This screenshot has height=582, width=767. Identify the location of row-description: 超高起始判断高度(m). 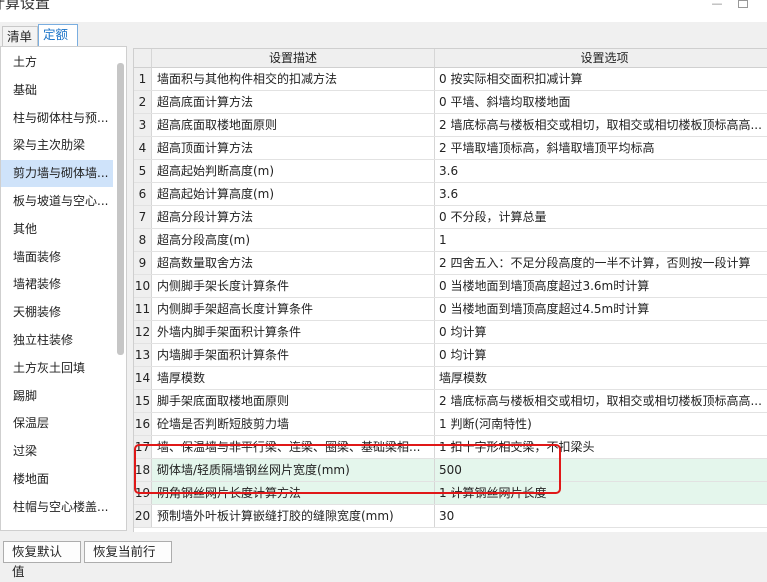
(293, 171).